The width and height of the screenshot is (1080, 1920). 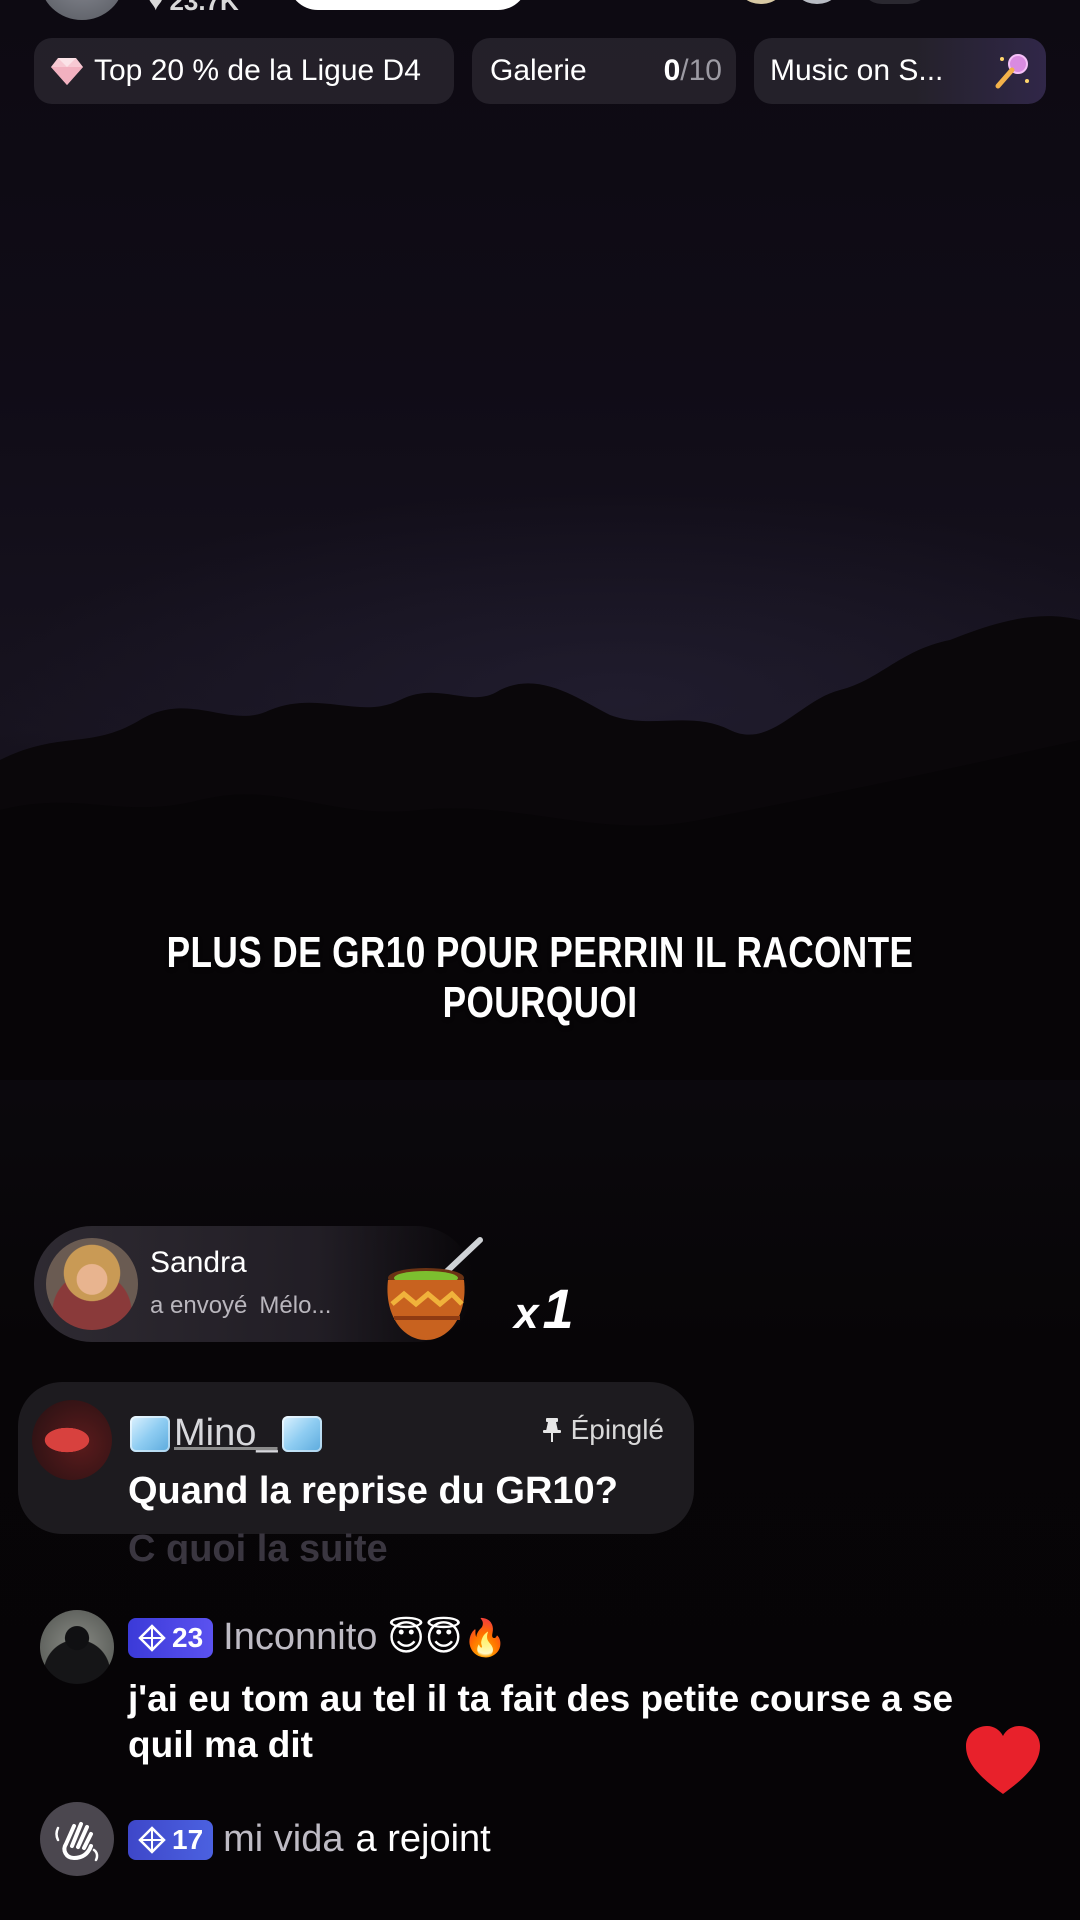 What do you see at coordinates (198, 1262) in the screenshot?
I see `gift-sender-name: Sandra` at bounding box center [198, 1262].